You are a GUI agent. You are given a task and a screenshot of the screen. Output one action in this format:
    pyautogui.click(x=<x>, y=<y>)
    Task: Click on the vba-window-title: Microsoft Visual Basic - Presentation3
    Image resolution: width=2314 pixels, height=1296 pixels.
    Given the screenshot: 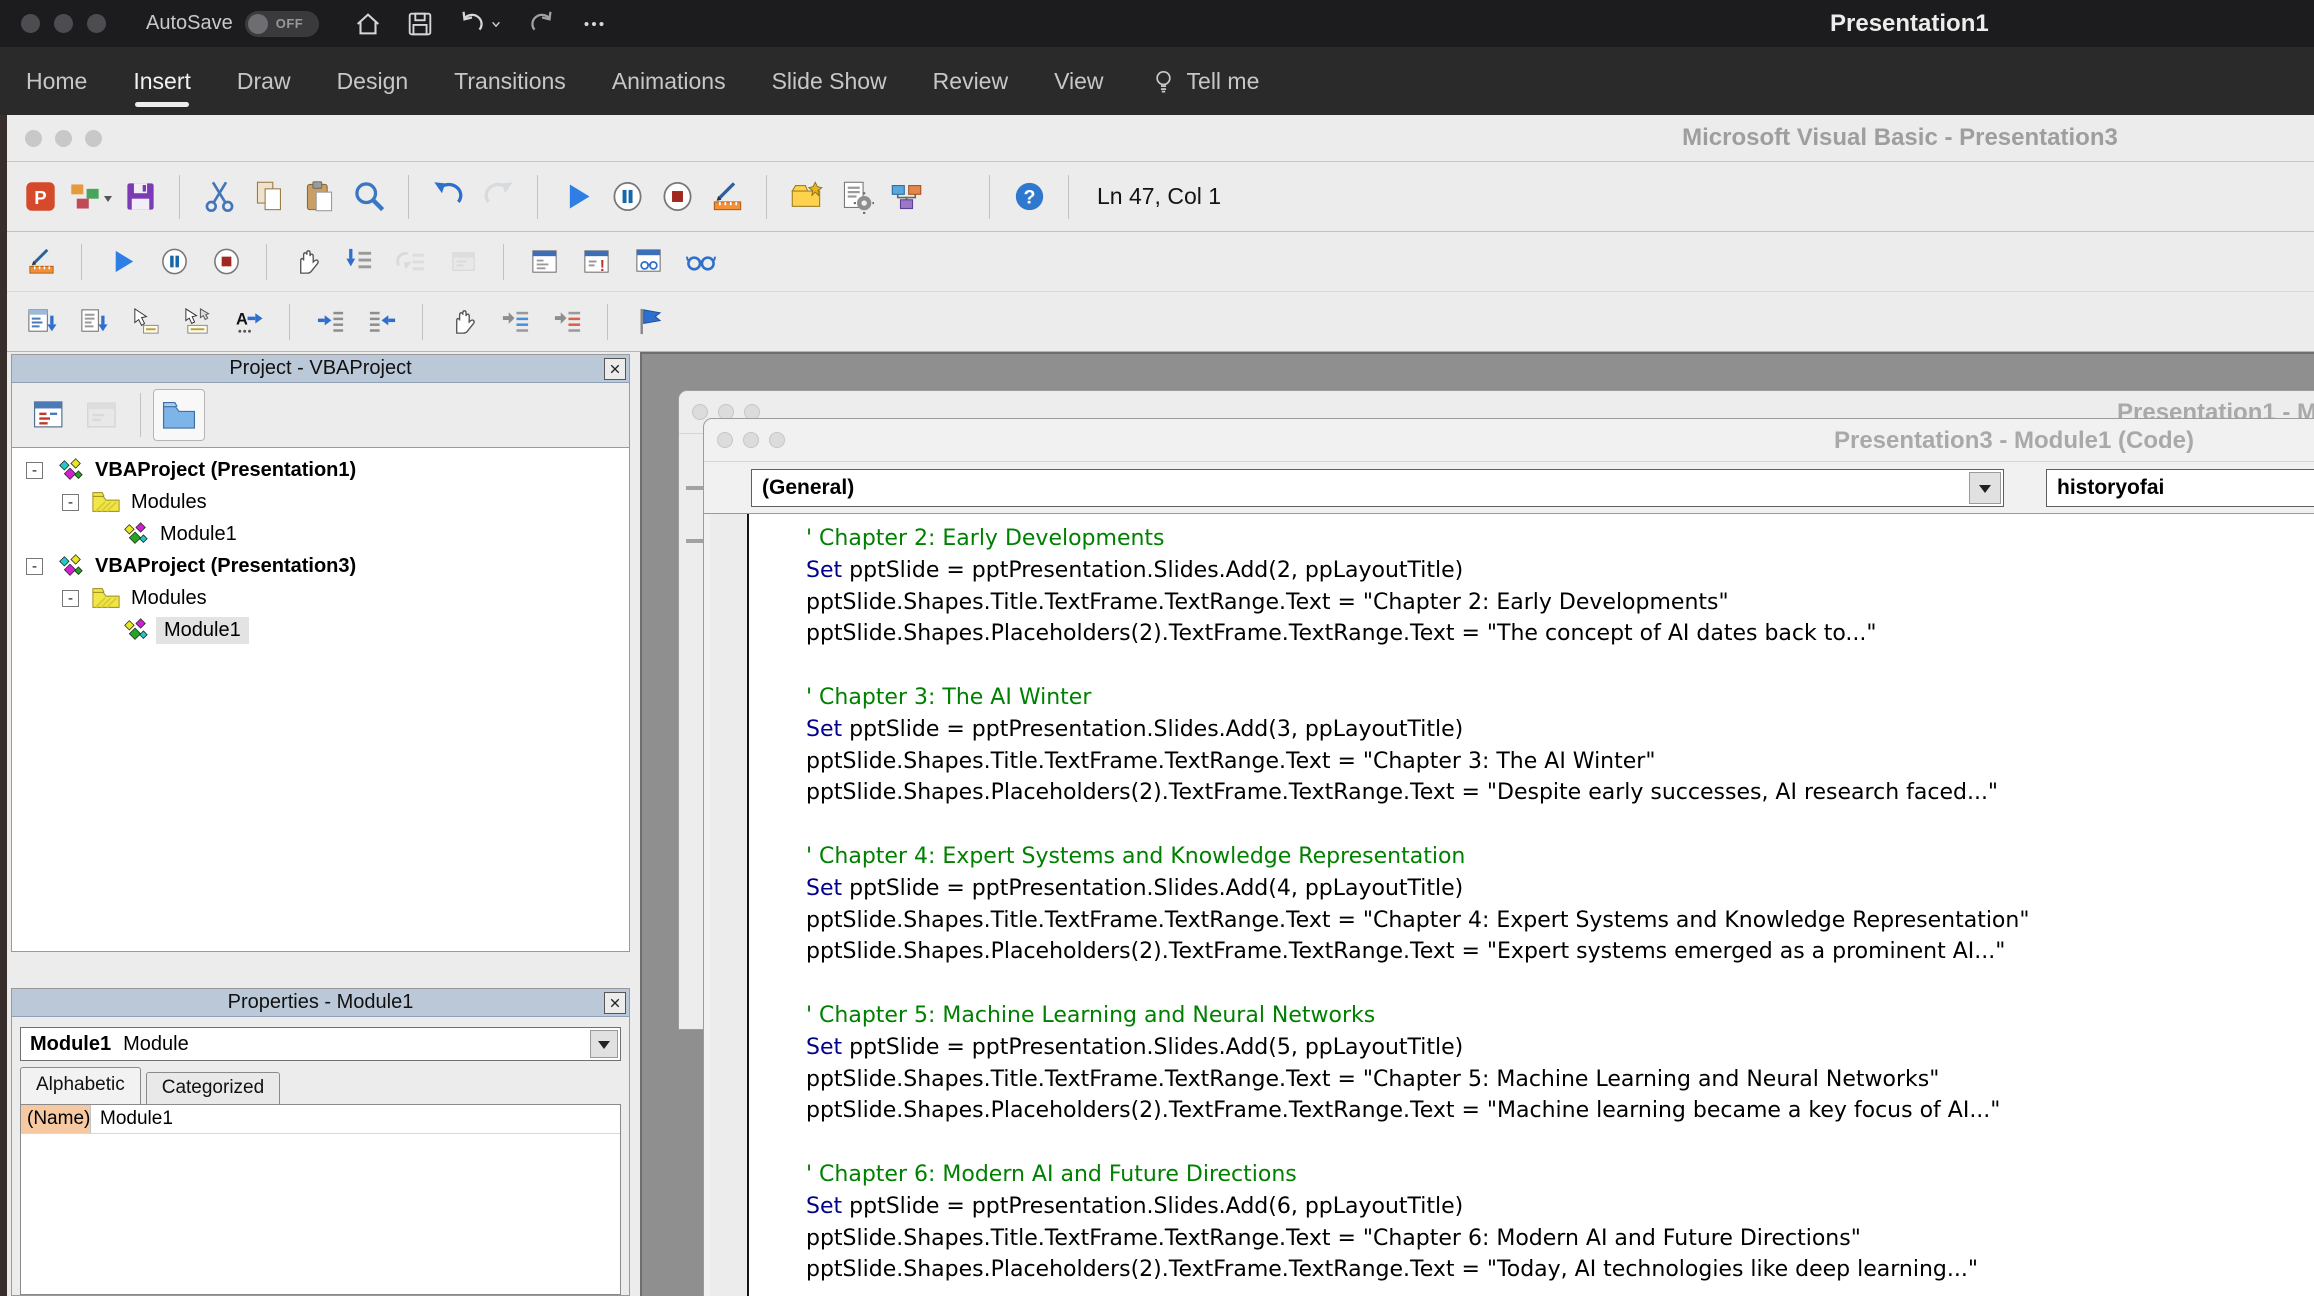 What is the action you would take?
    pyautogui.click(x=1900, y=137)
    